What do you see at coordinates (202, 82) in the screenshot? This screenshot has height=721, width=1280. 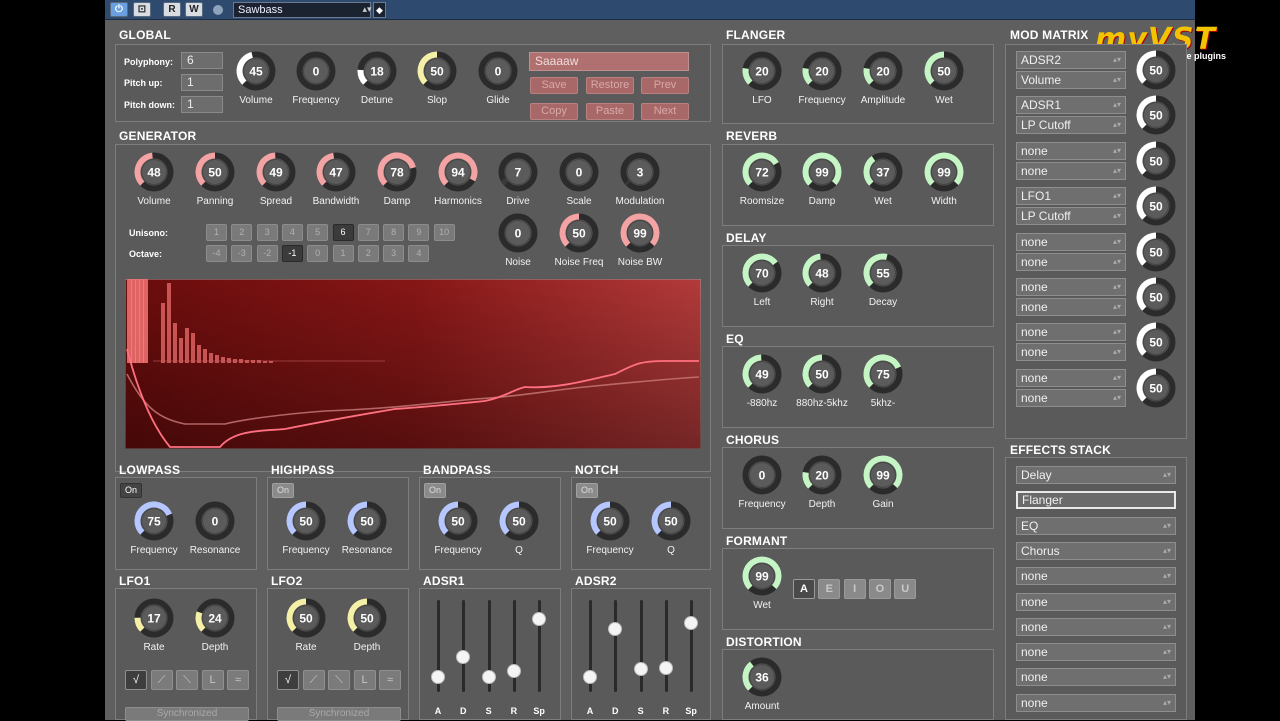 I see `pitch-up-field: 1` at bounding box center [202, 82].